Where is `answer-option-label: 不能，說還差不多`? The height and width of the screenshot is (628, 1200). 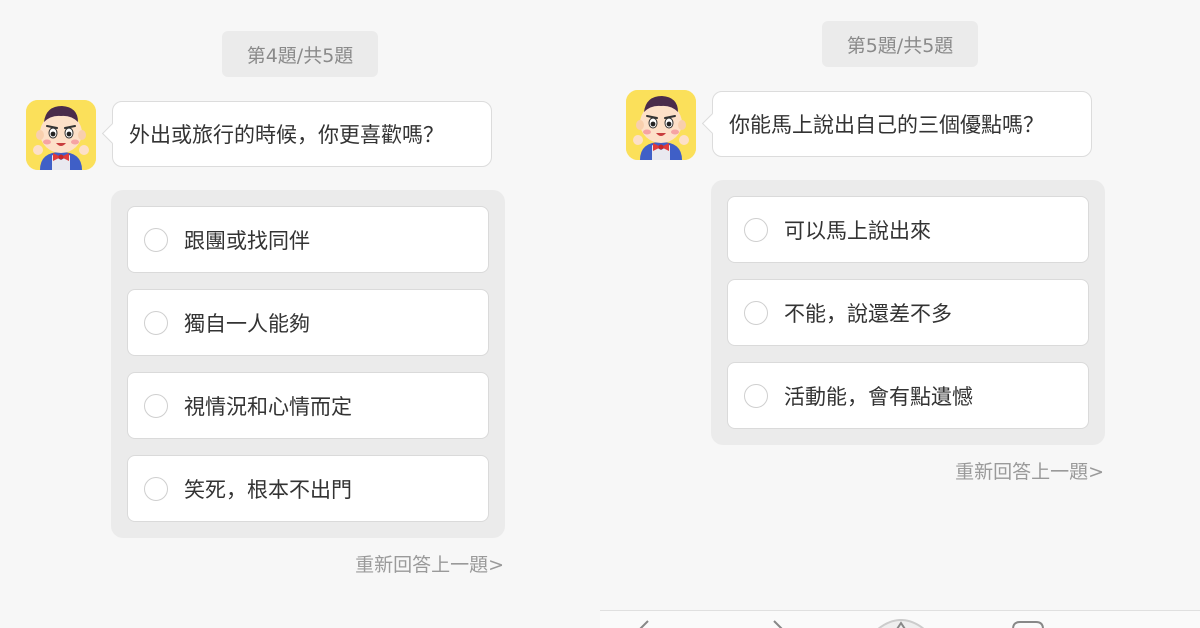
answer-option-label: 不能，說還差不多 is located at coordinates (868, 313).